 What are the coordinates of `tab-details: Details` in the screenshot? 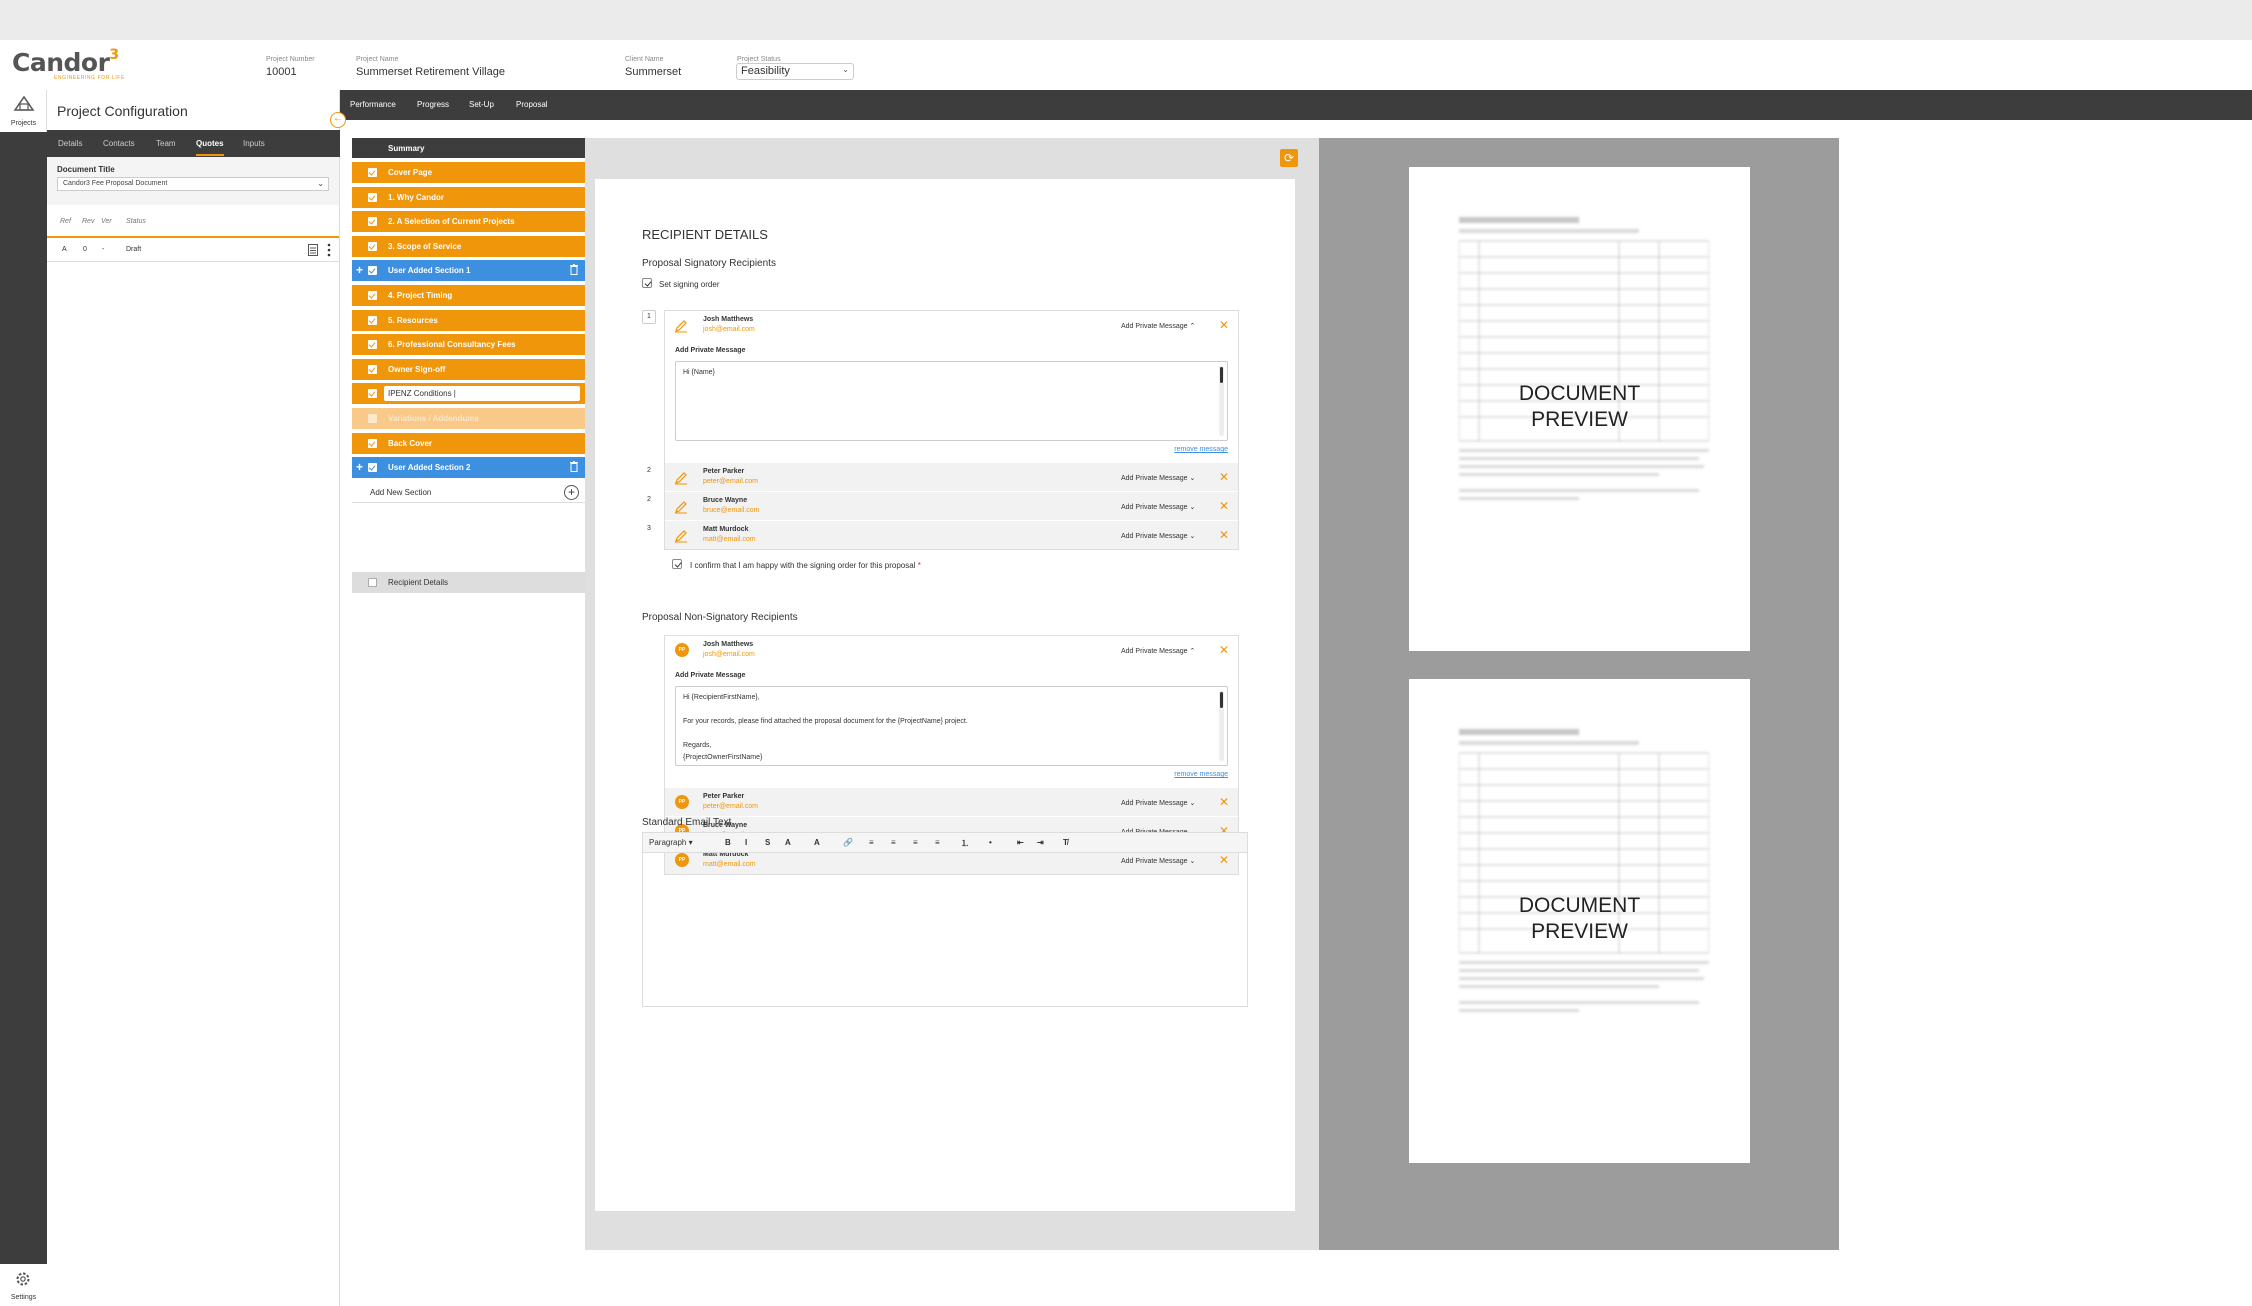 It's located at (70, 143).